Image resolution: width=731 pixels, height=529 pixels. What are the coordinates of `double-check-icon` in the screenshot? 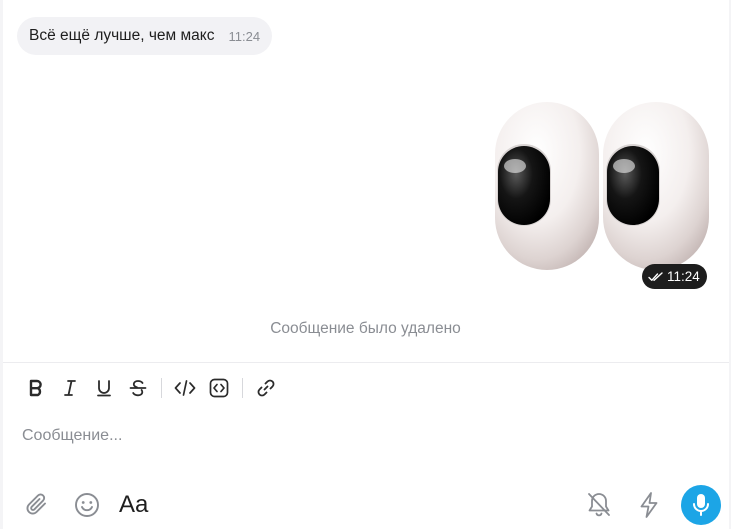 It's located at (655, 276).